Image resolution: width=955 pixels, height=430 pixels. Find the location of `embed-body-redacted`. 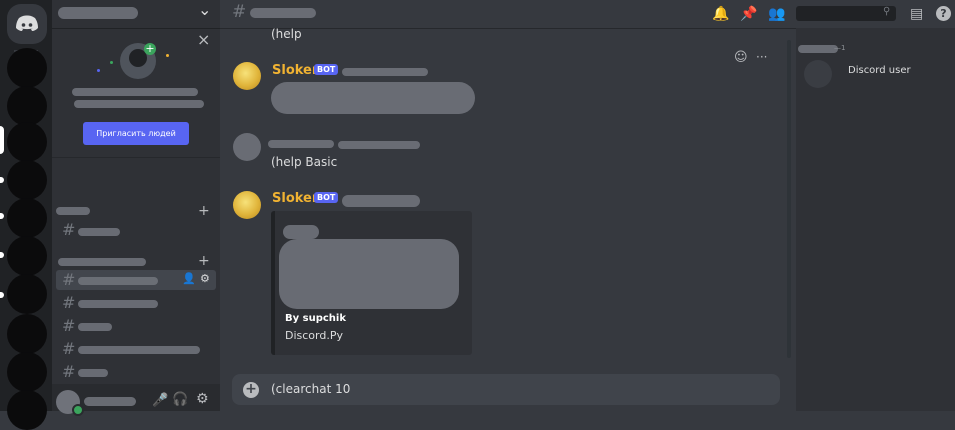

embed-body-redacted is located at coordinates (369, 274).